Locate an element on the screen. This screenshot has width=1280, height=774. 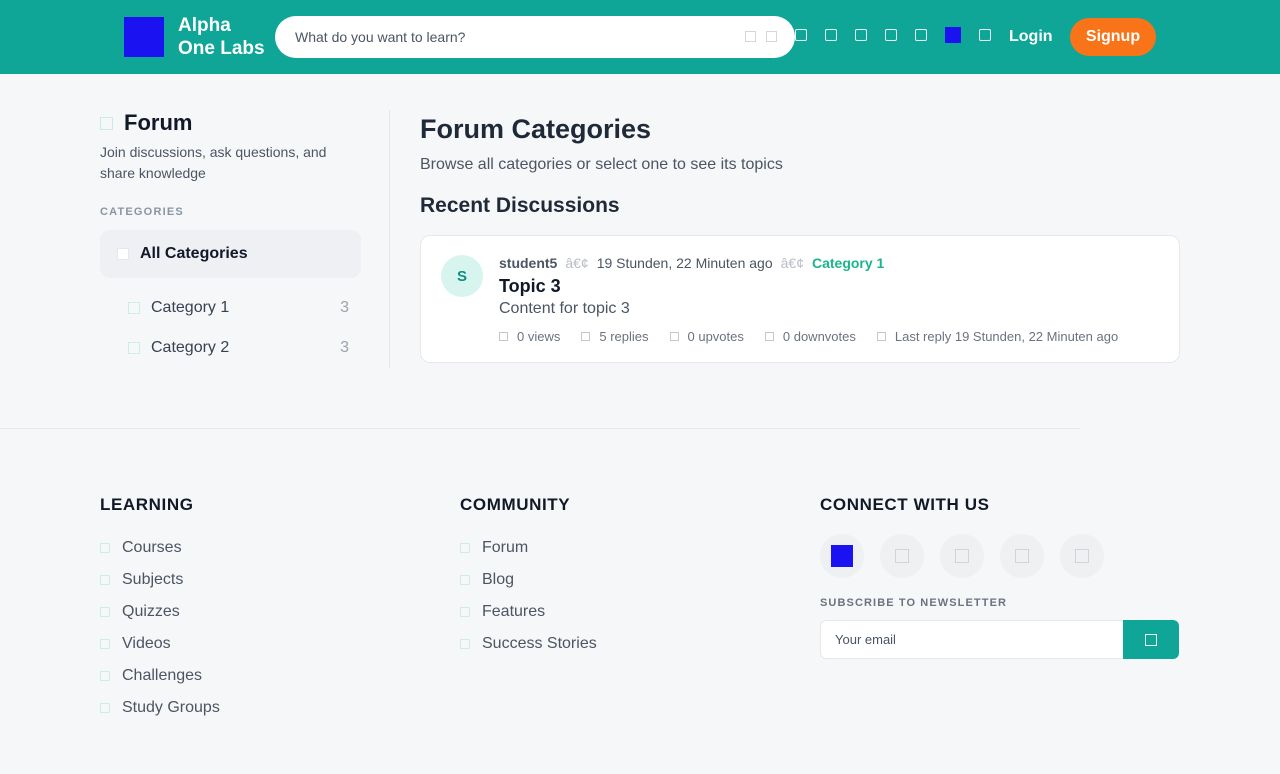
send-icon is located at coordinates (1151, 639).